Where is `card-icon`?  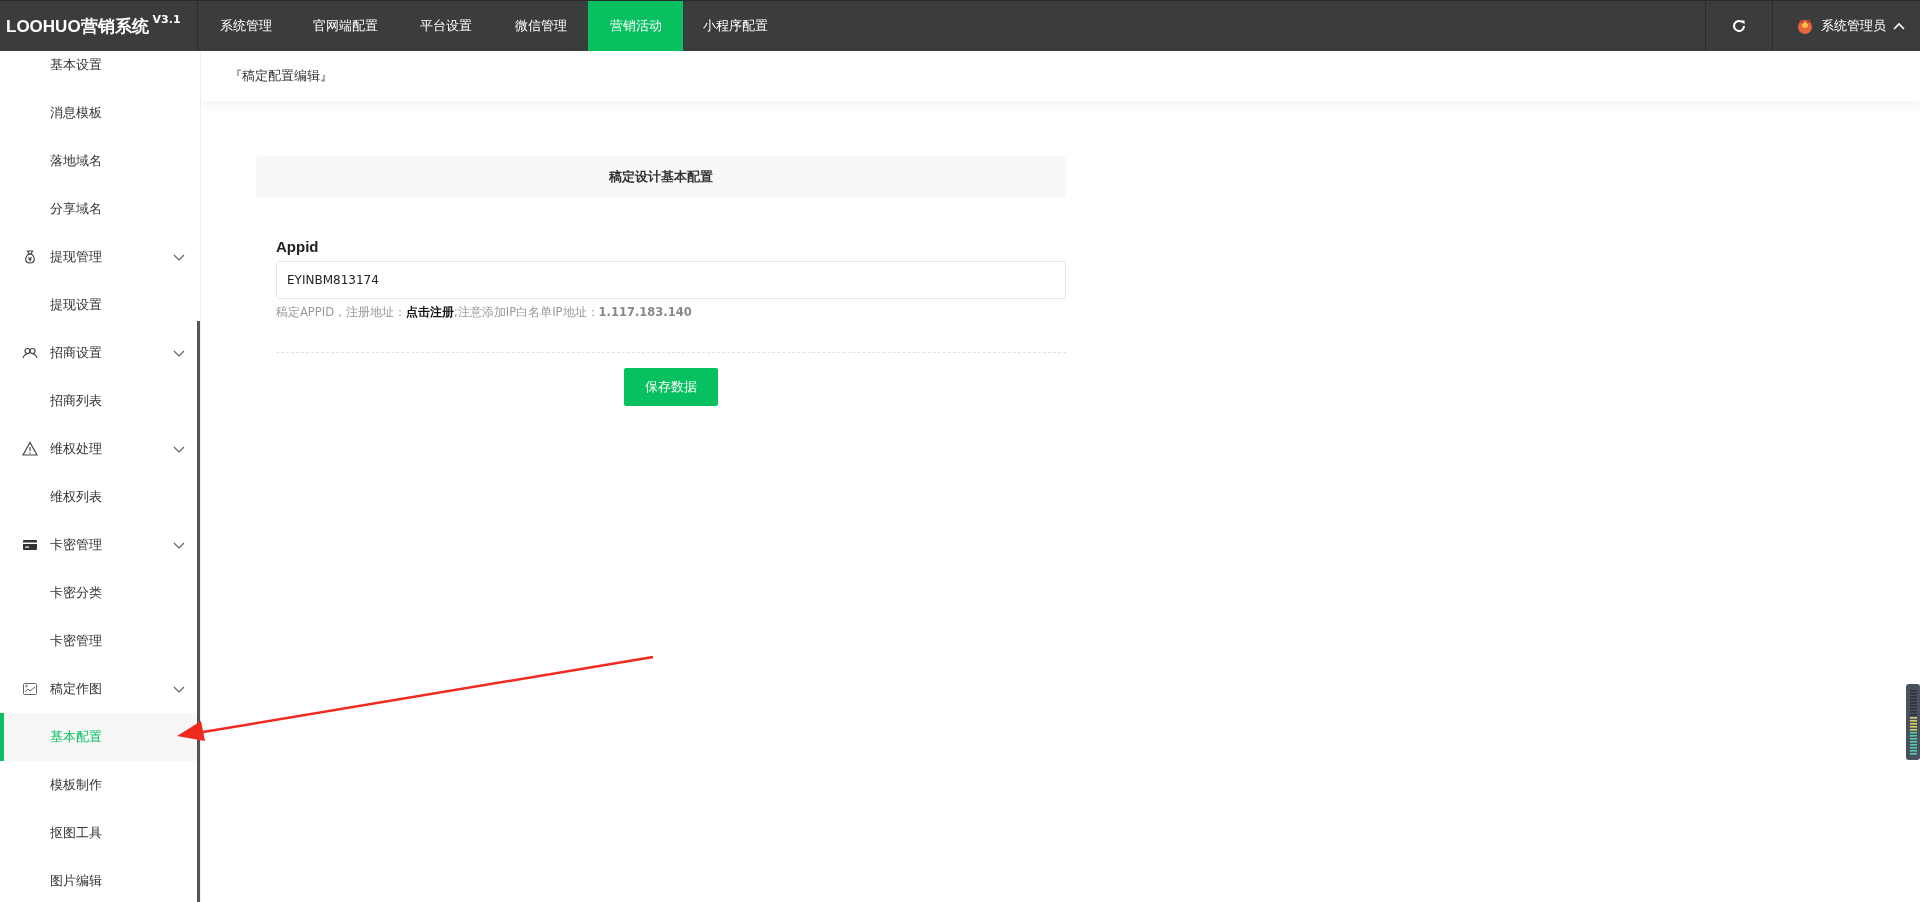 card-icon is located at coordinates (30, 545).